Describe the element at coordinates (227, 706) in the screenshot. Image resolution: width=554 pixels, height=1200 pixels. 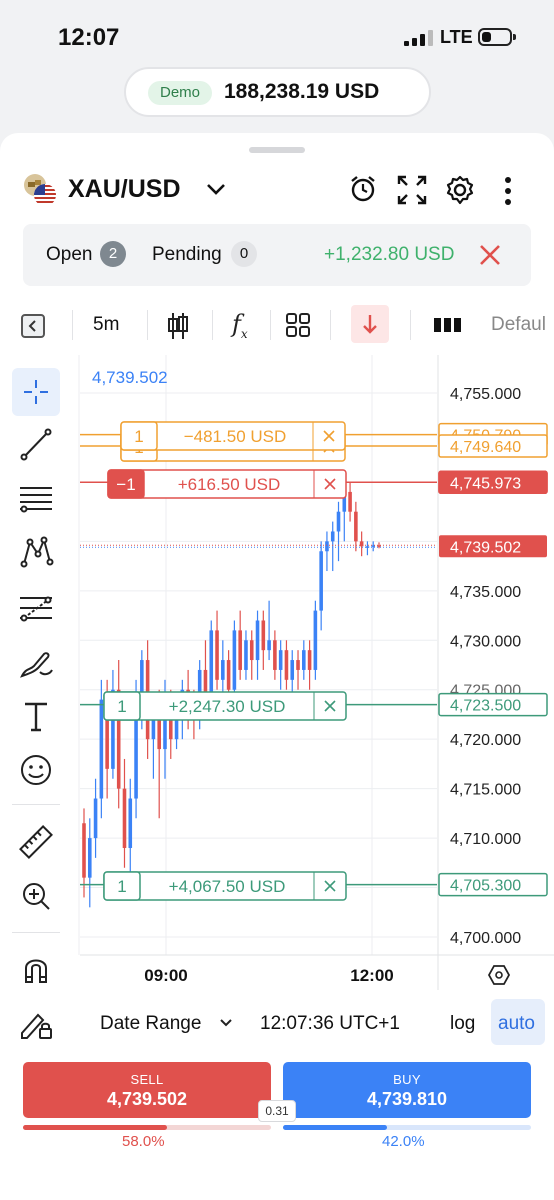
I see `order-pnl: +2,247.30 USD` at that location.